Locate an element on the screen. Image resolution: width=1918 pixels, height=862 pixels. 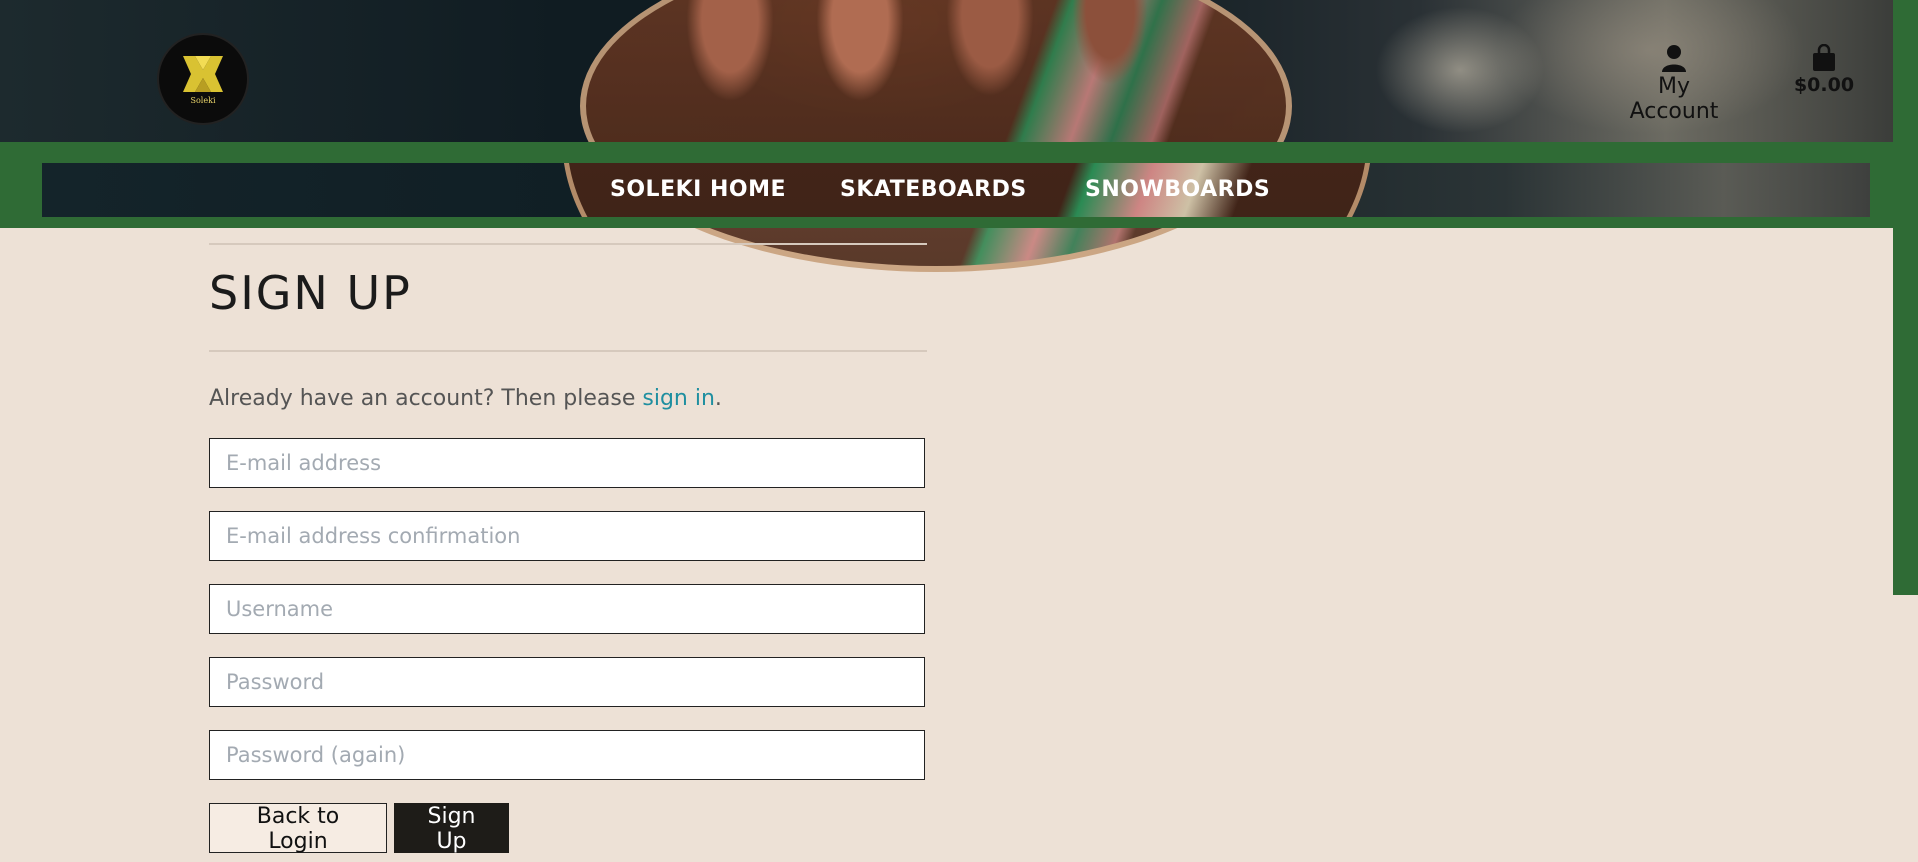
my-account-label: My Account is located at coordinates (1674, 99).